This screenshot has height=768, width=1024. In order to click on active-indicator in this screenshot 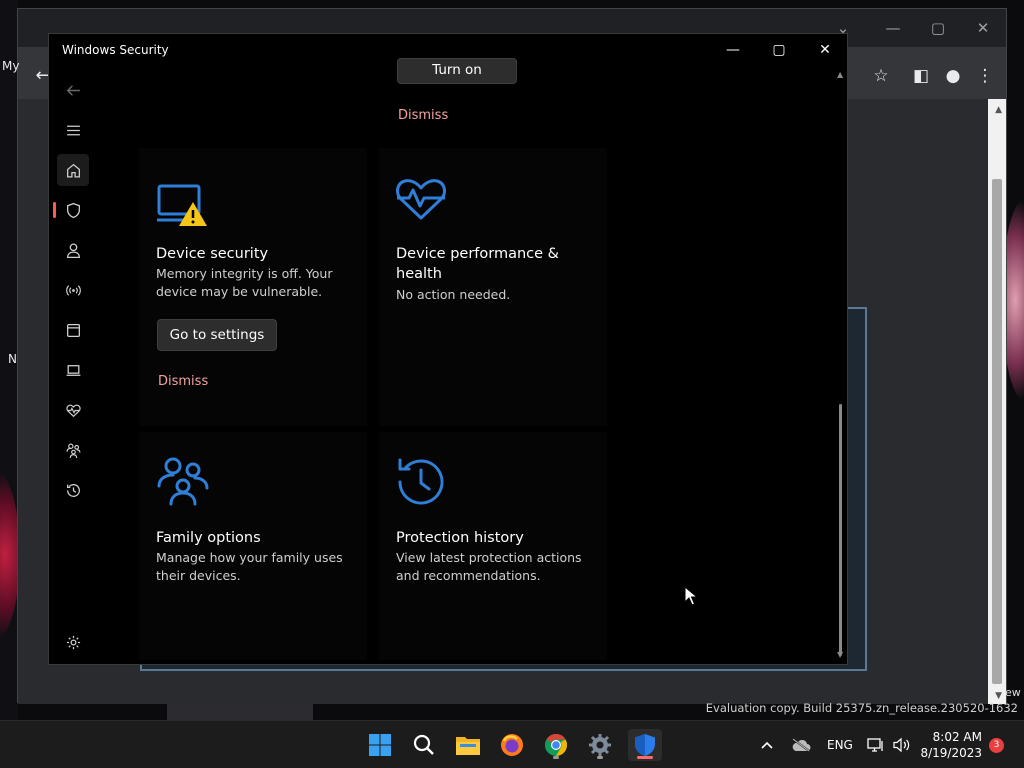, I will do `click(54, 210)`.